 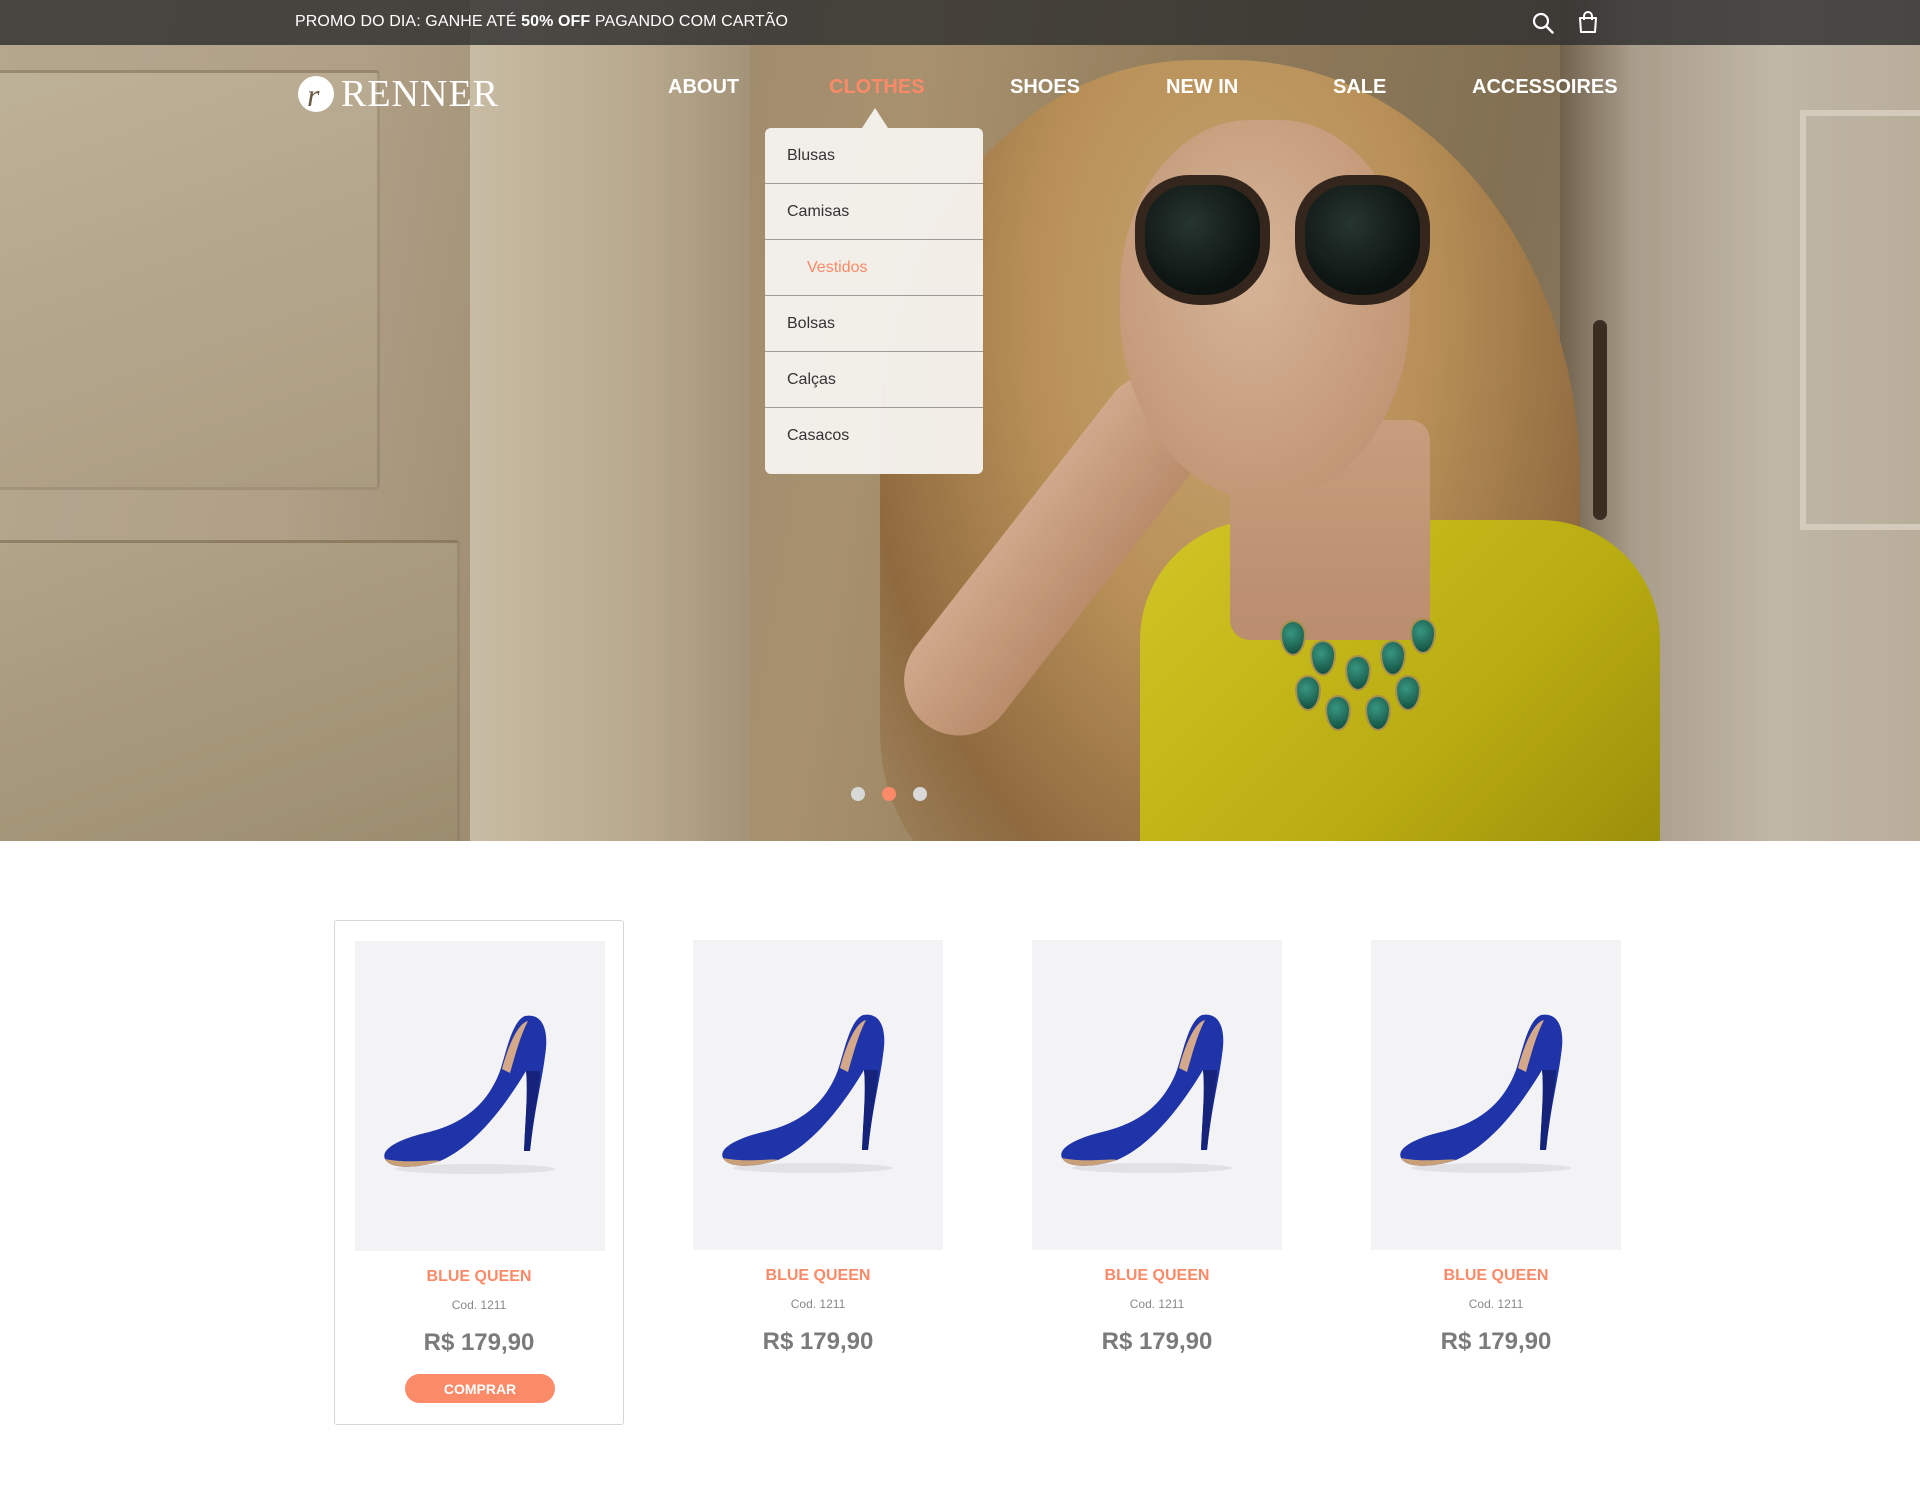 I want to click on carousel-dot-active, so click(x=889, y=794).